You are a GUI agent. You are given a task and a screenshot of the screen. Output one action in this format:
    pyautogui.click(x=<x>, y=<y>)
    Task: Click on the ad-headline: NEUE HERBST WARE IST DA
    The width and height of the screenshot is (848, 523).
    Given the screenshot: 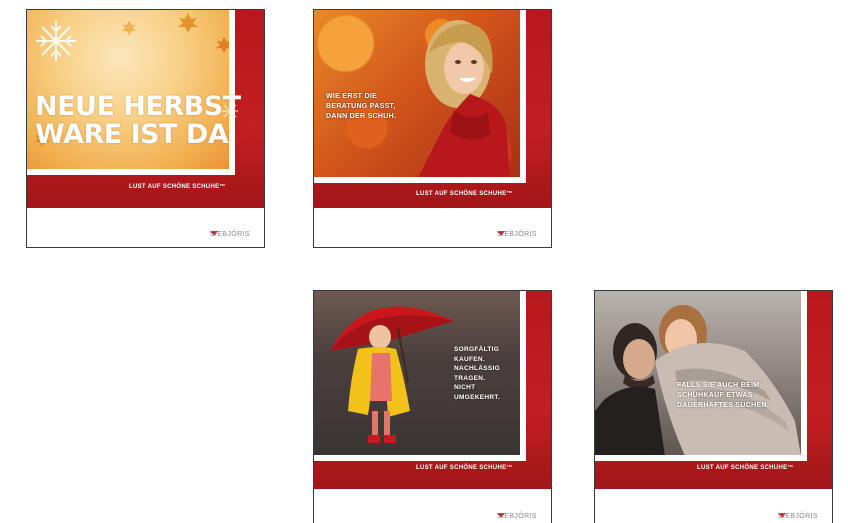 What is the action you would take?
    pyautogui.click(x=138, y=120)
    